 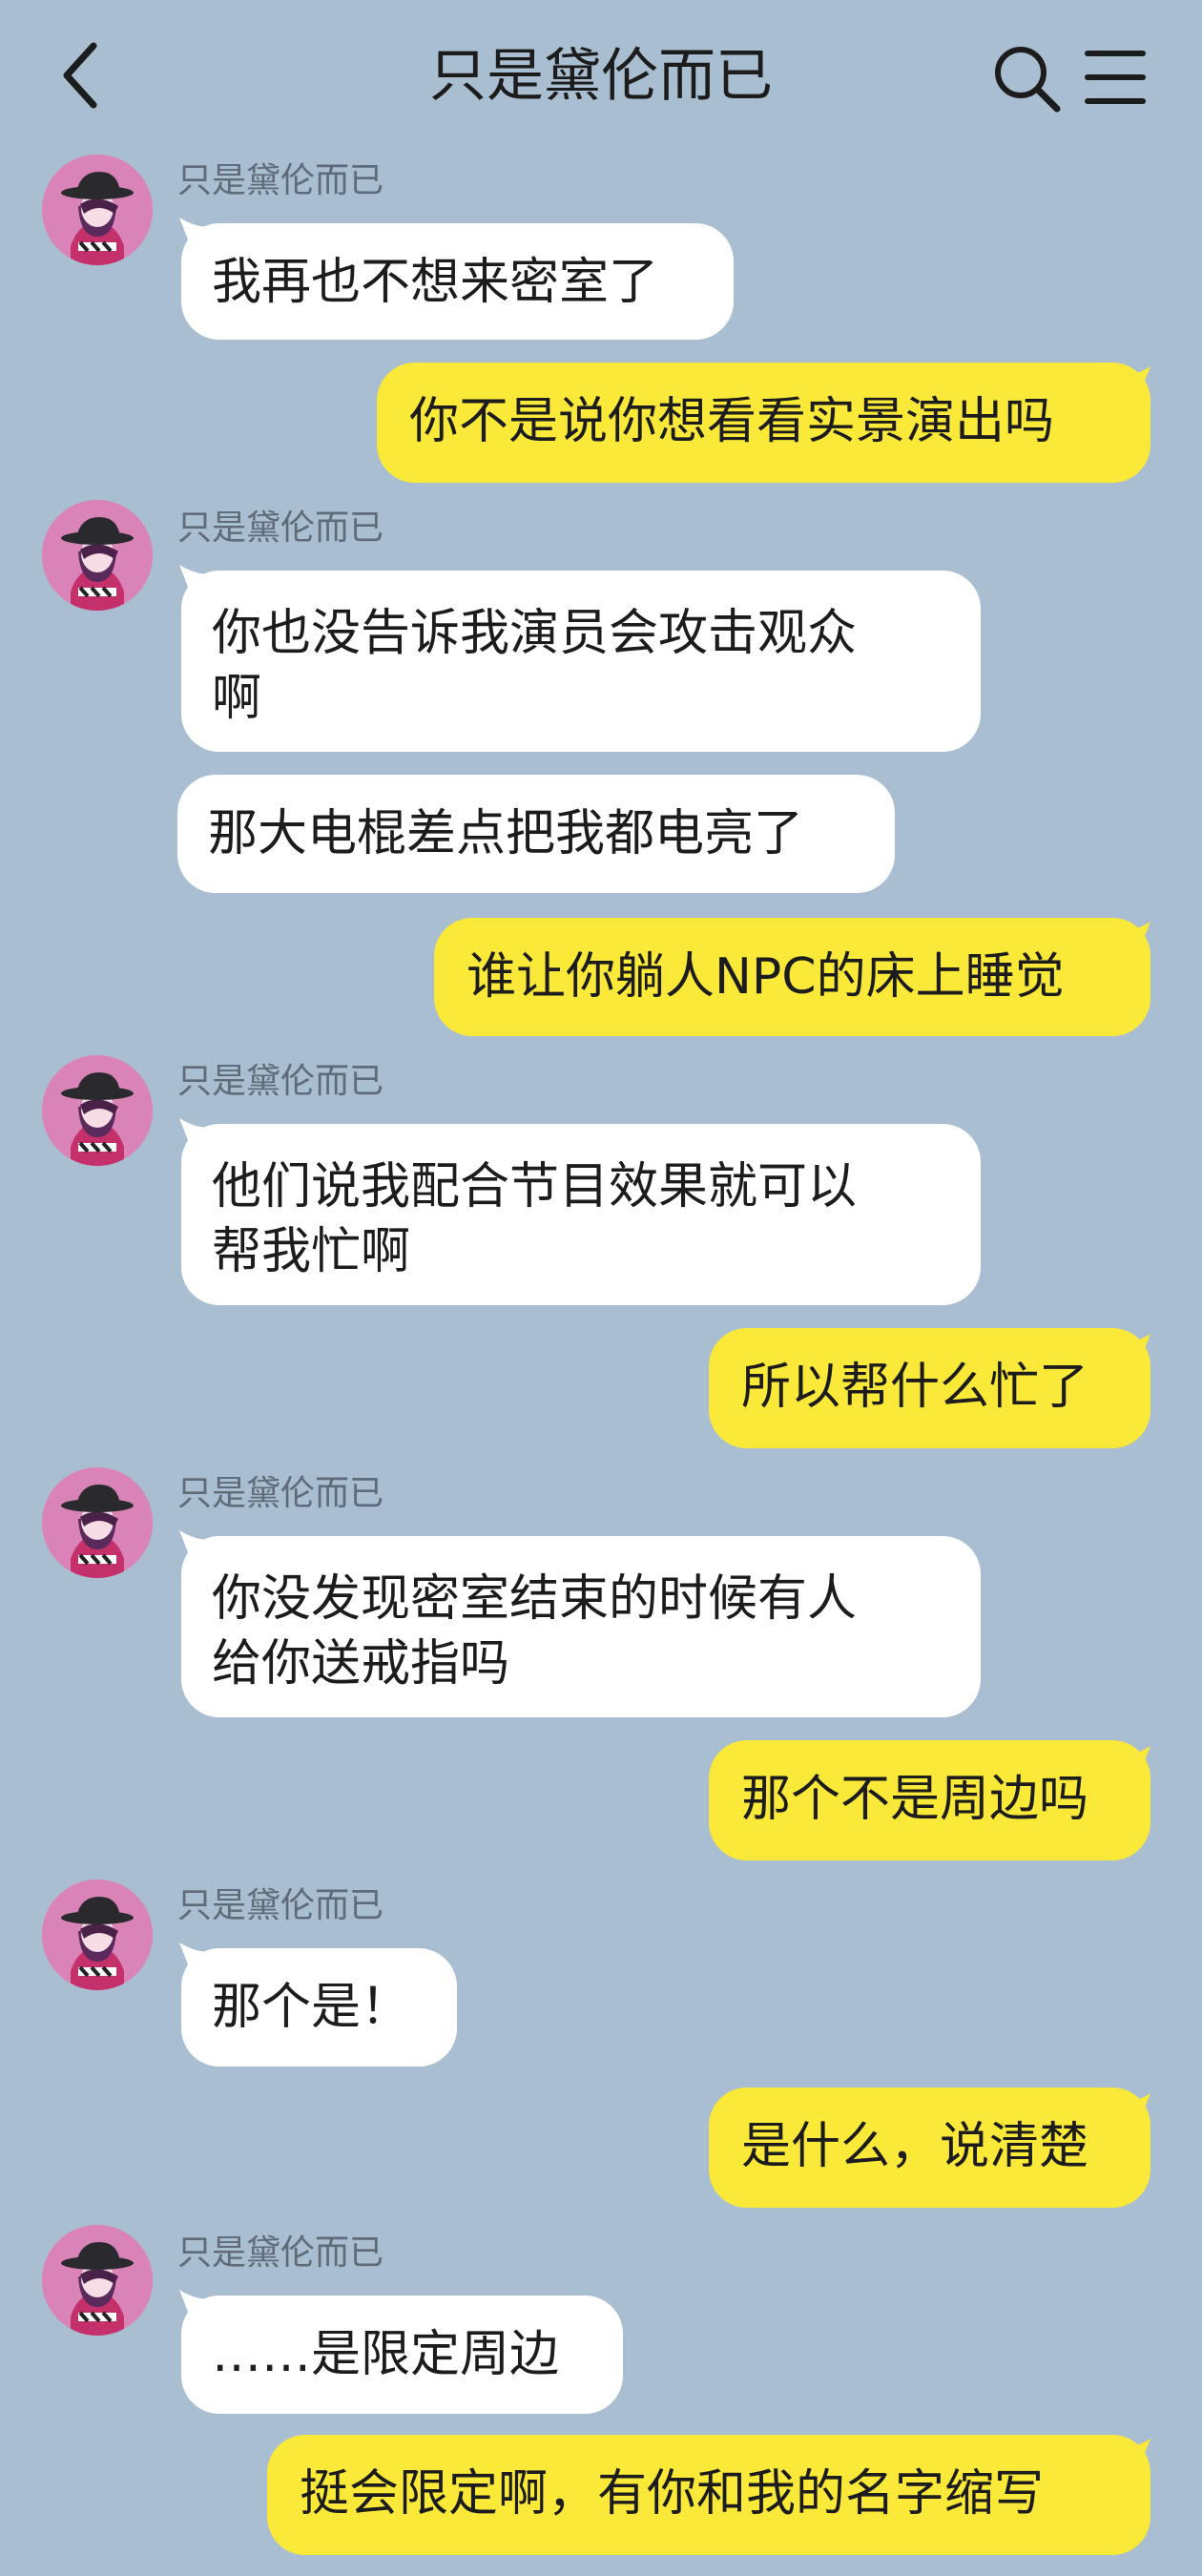 What do you see at coordinates (1027, 78) in the screenshot?
I see `search-icon` at bounding box center [1027, 78].